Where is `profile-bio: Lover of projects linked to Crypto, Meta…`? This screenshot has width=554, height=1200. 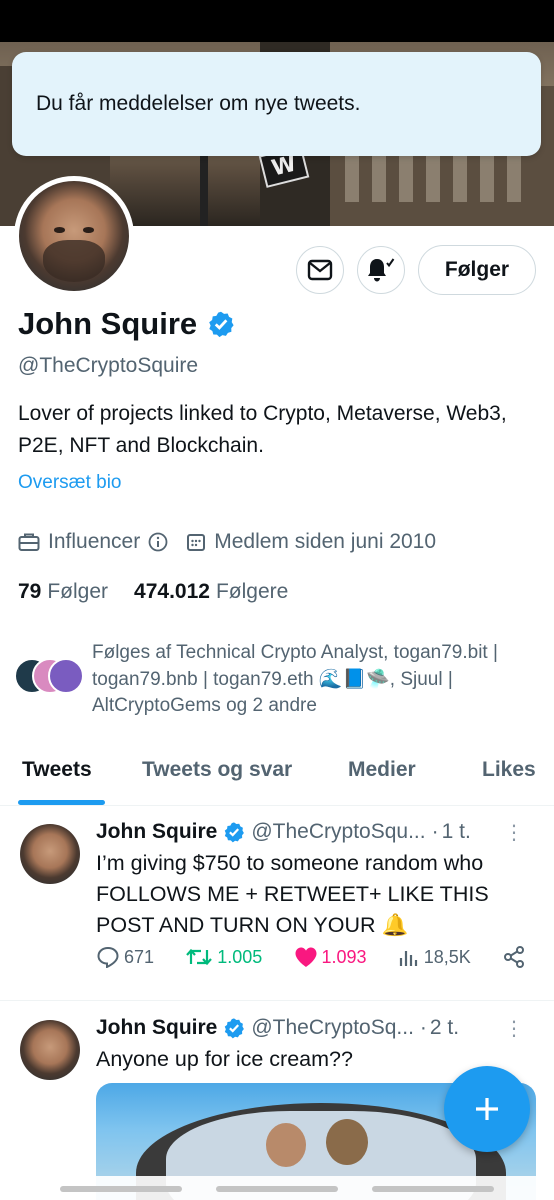
profile-bio: Lover of projects linked to Crypto, Meta… is located at coordinates (262, 429).